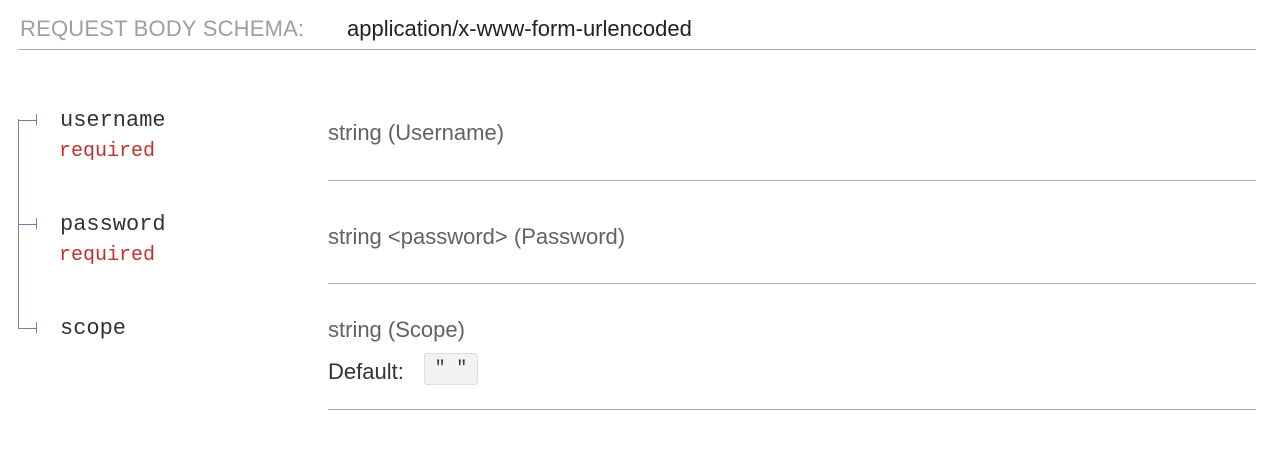 This screenshot has height=454, width=1286. I want to click on tree-branch-tick-password, so click(36, 223).